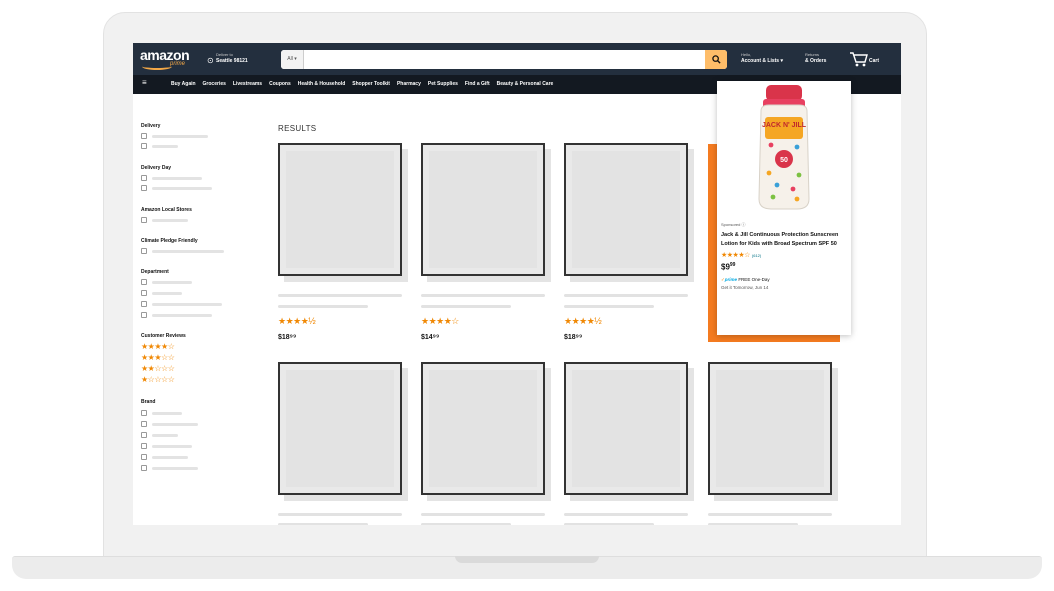 The image size is (1054, 591). Describe the element at coordinates (716, 59) in the screenshot. I see `search-button` at that location.